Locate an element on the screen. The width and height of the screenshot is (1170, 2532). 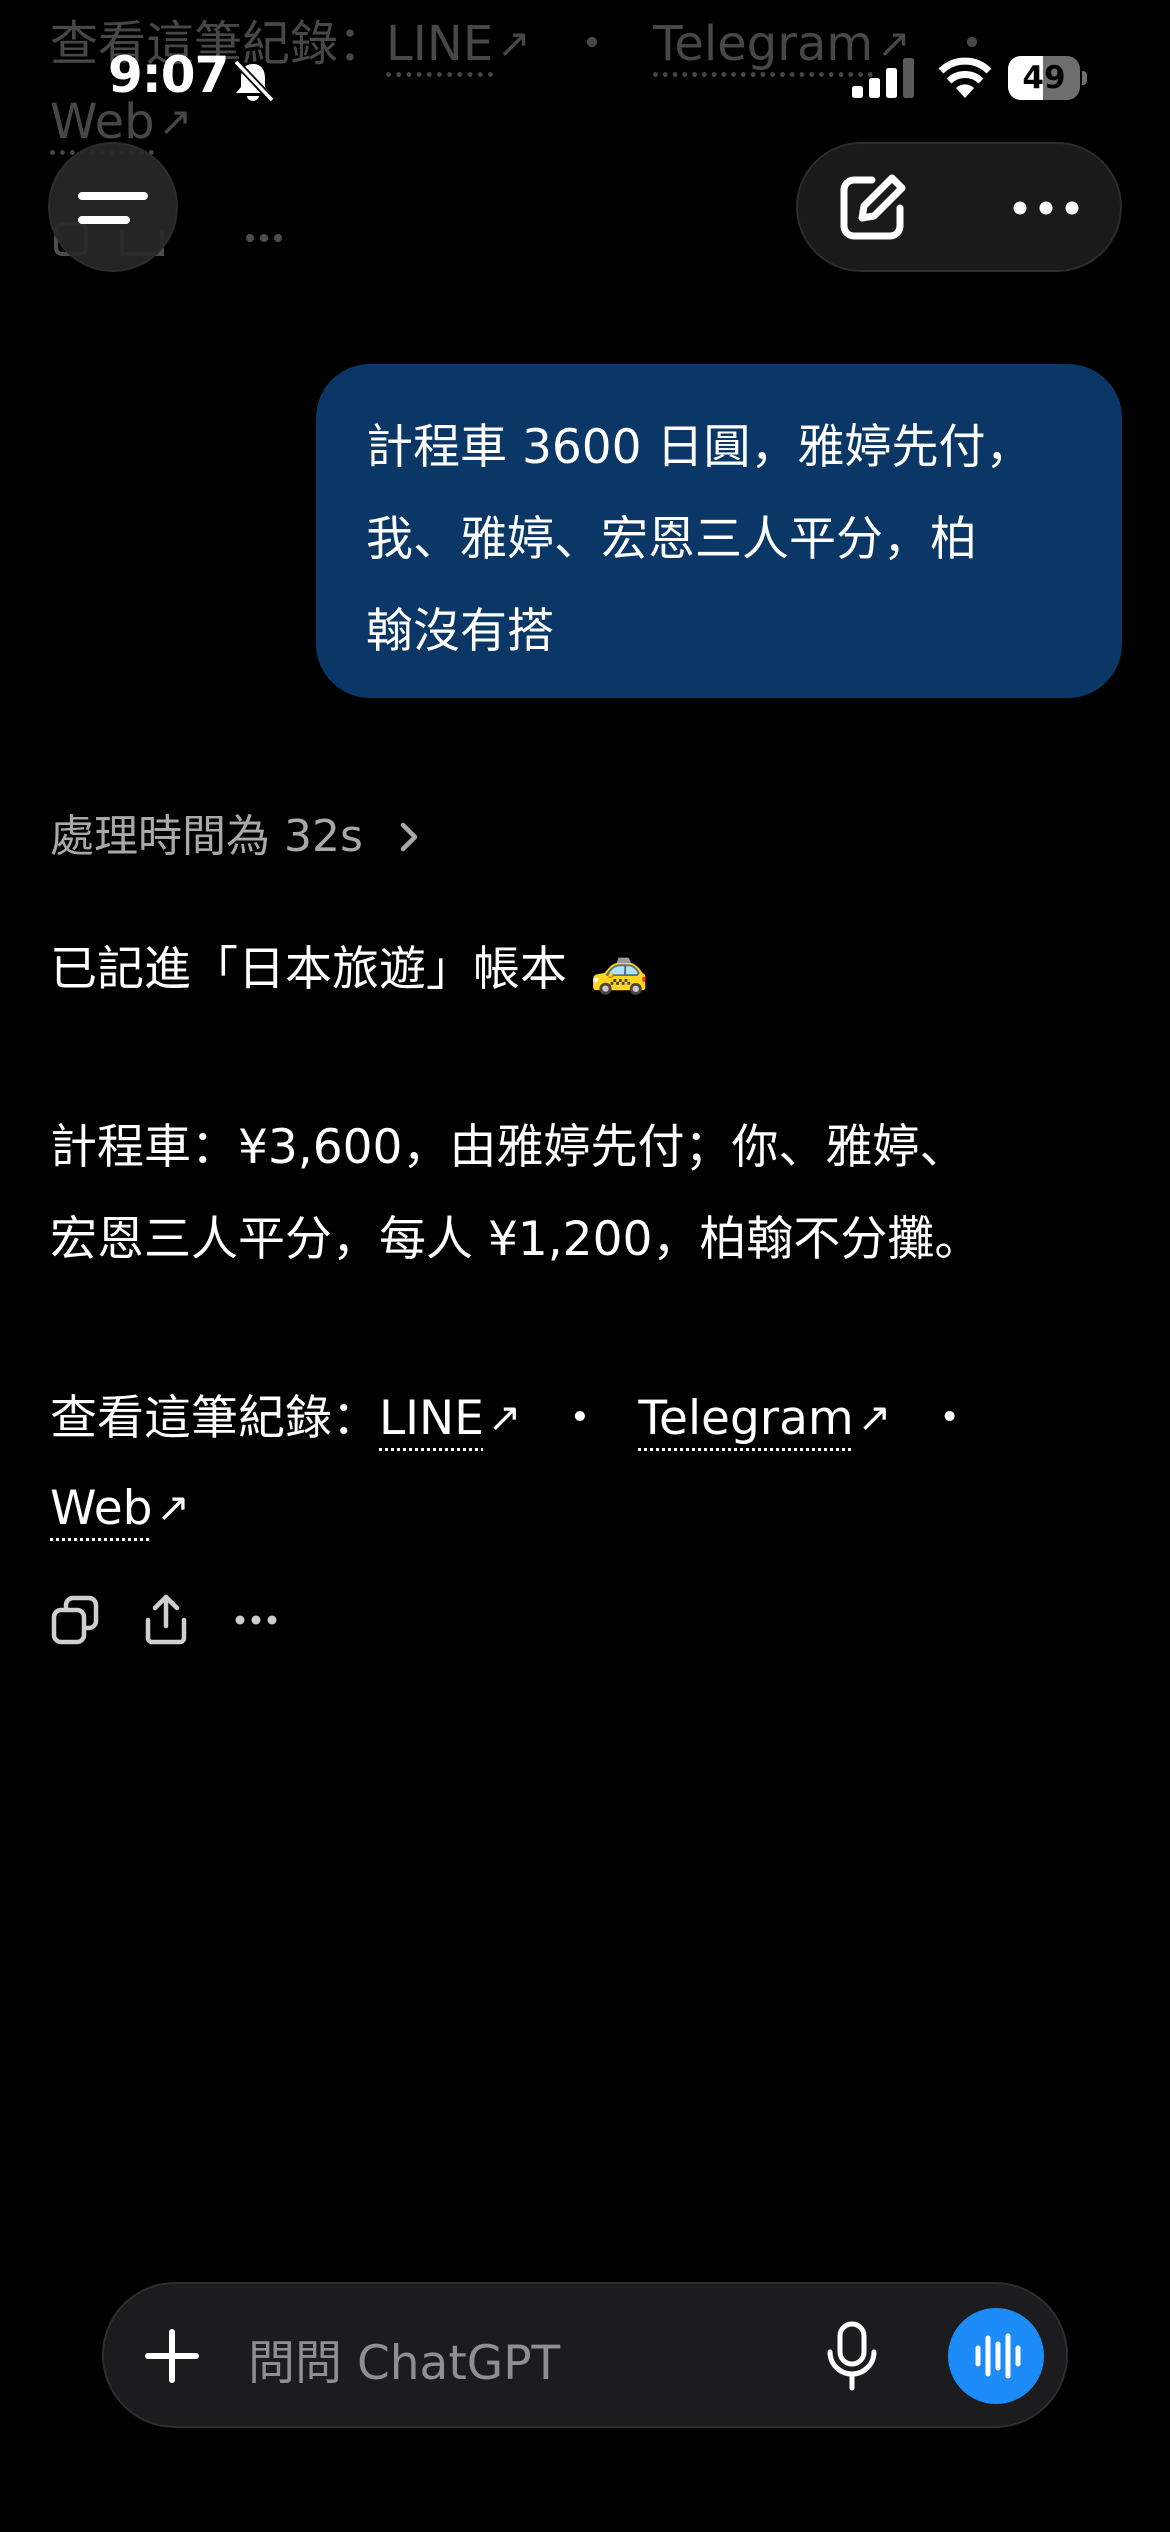
record-links-row-2: Web ↗ is located at coordinates (120, 1508).